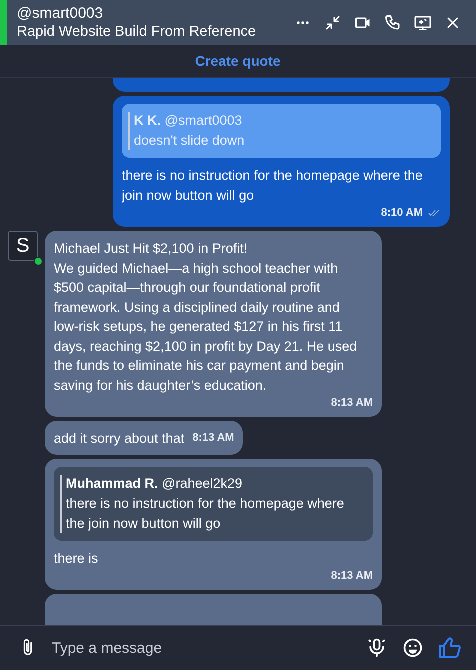 Image resolution: width=476 pixels, height=670 pixels. What do you see at coordinates (23, 246) in the screenshot?
I see `avatar: S` at bounding box center [23, 246].